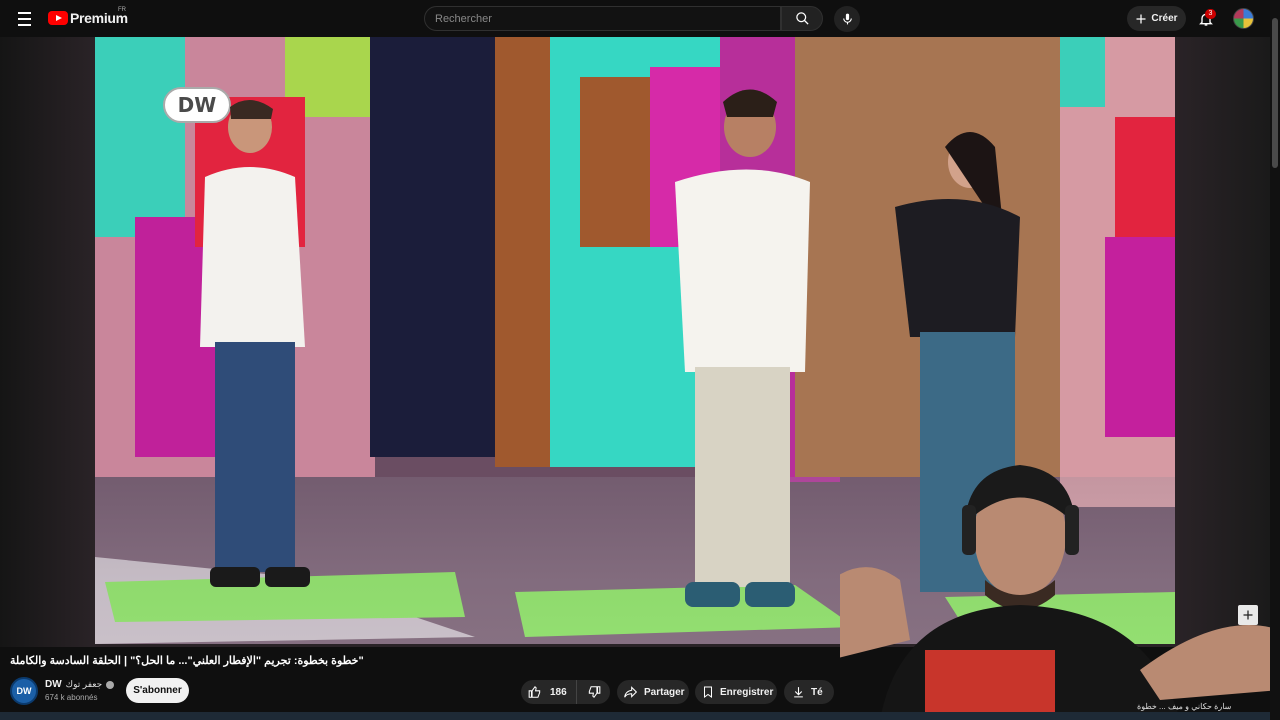 This screenshot has width=1280, height=720. Describe the element at coordinates (549, 692) in the screenshot. I see `like-button: 186` at that location.